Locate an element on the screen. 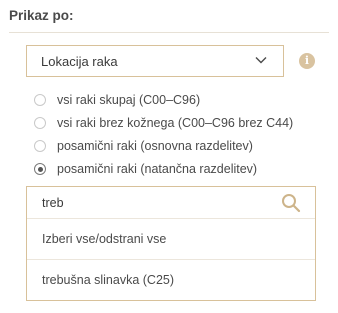 The height and width of the screenshot is (313, 338). radio-button-checked is located at coordinates (40, 169).